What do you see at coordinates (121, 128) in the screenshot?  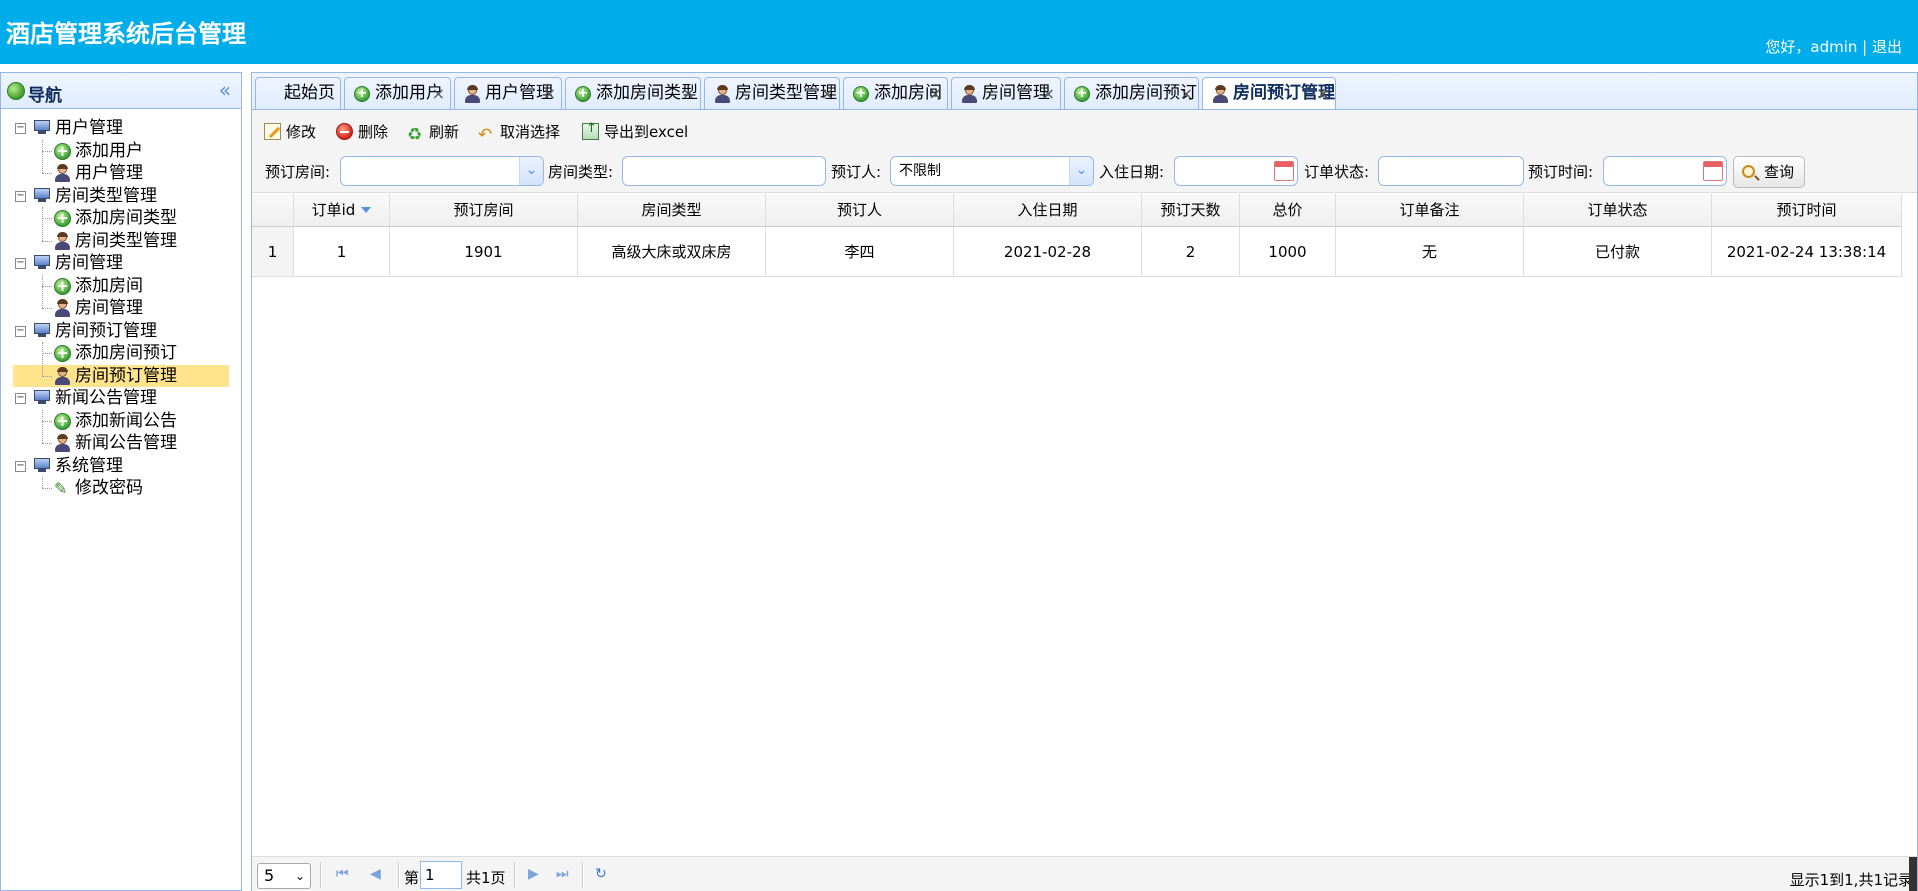 I see `sidebar-group: − 用户管理` at bounding box center [121, 128].